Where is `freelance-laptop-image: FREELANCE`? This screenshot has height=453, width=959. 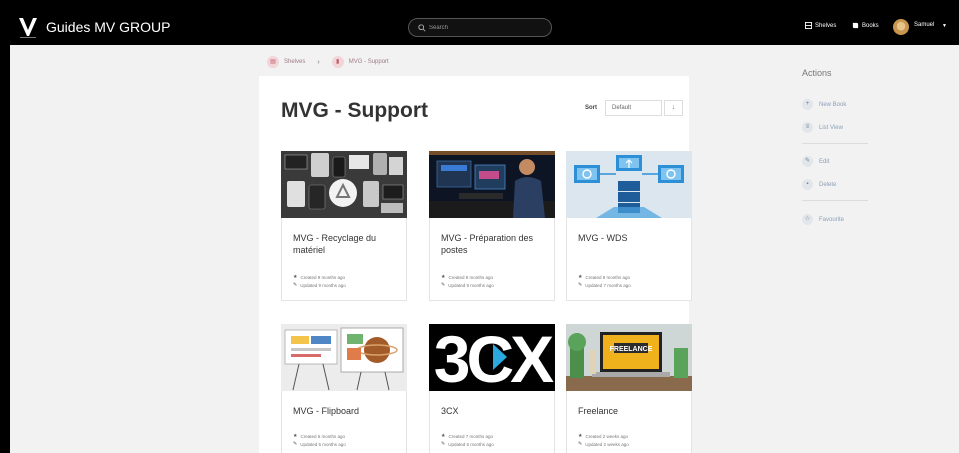 freelance-laptop-image: FREELANCE is located at coordinates (629, 357).